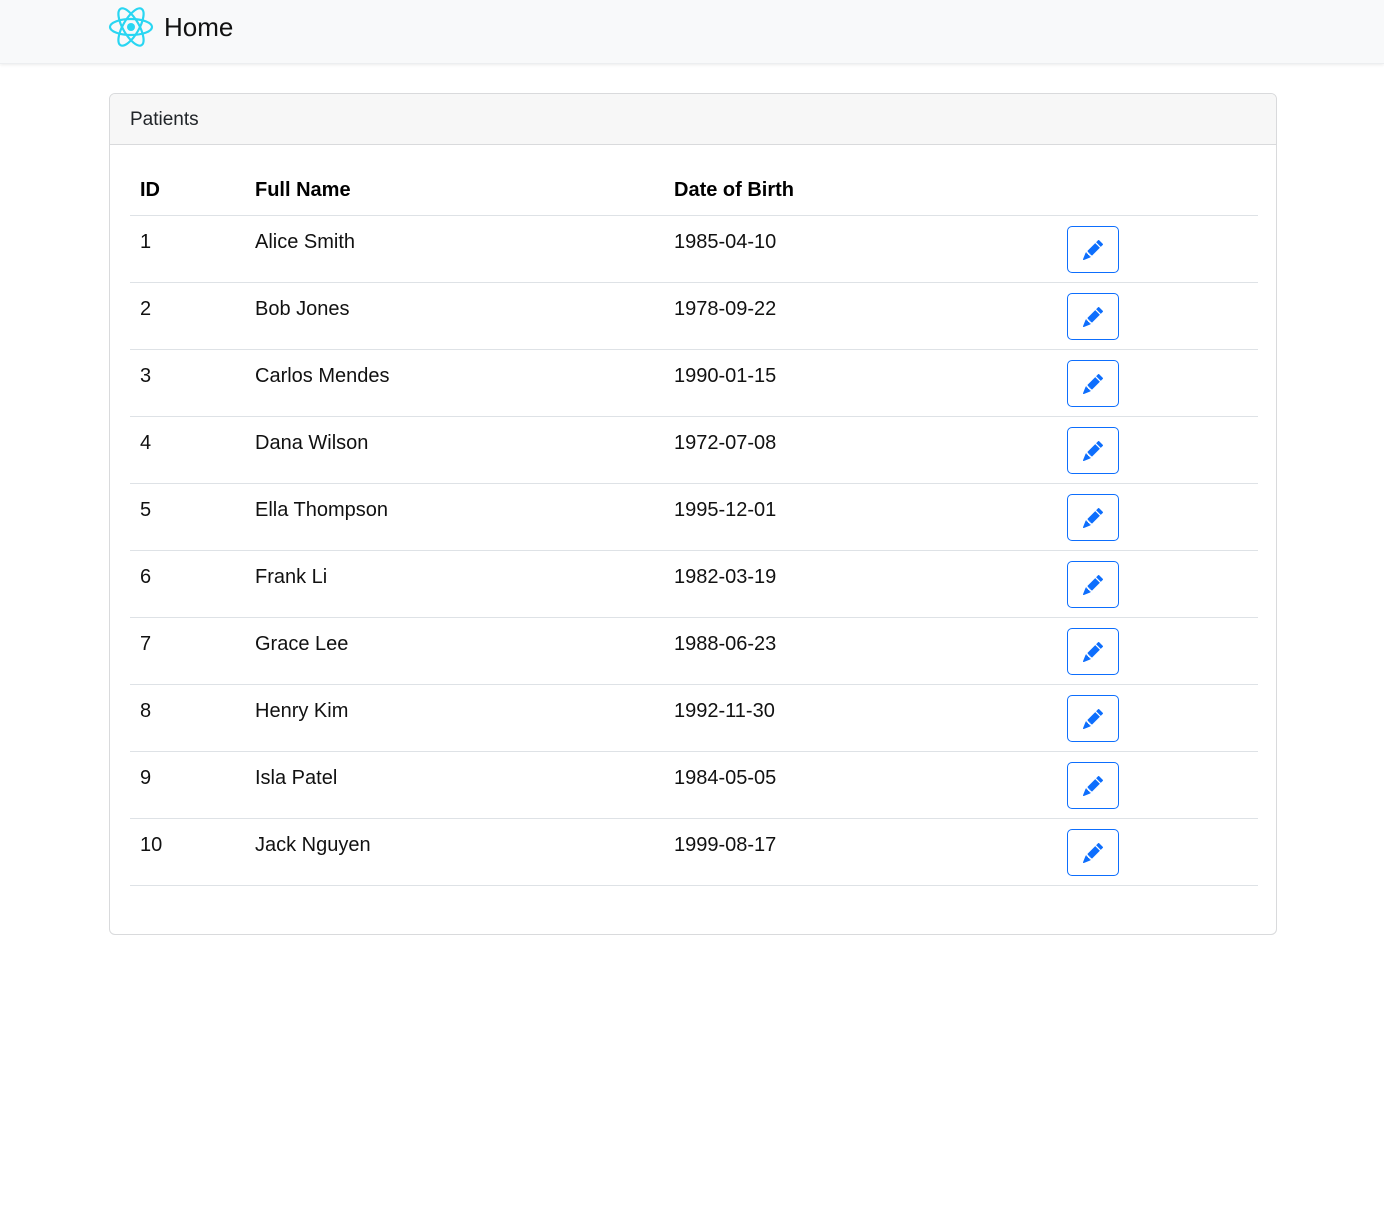 This screenshot has width=1384, height=1214. I want to click on patient-dob-cell: 1992-11-30, so click(860, 718).